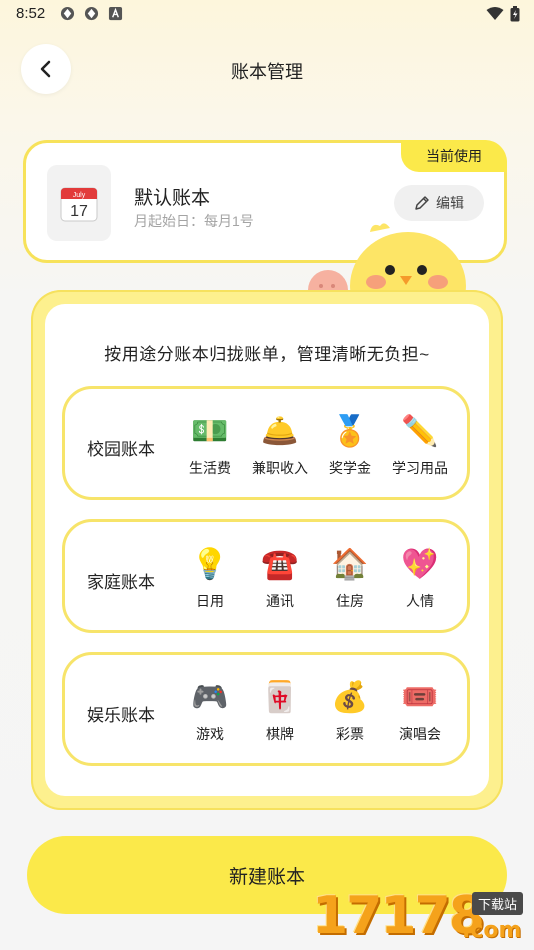  Describe the element at coordinates (280, 734) in the screenshot. I see `category-item-label: 棋牌` at that location.